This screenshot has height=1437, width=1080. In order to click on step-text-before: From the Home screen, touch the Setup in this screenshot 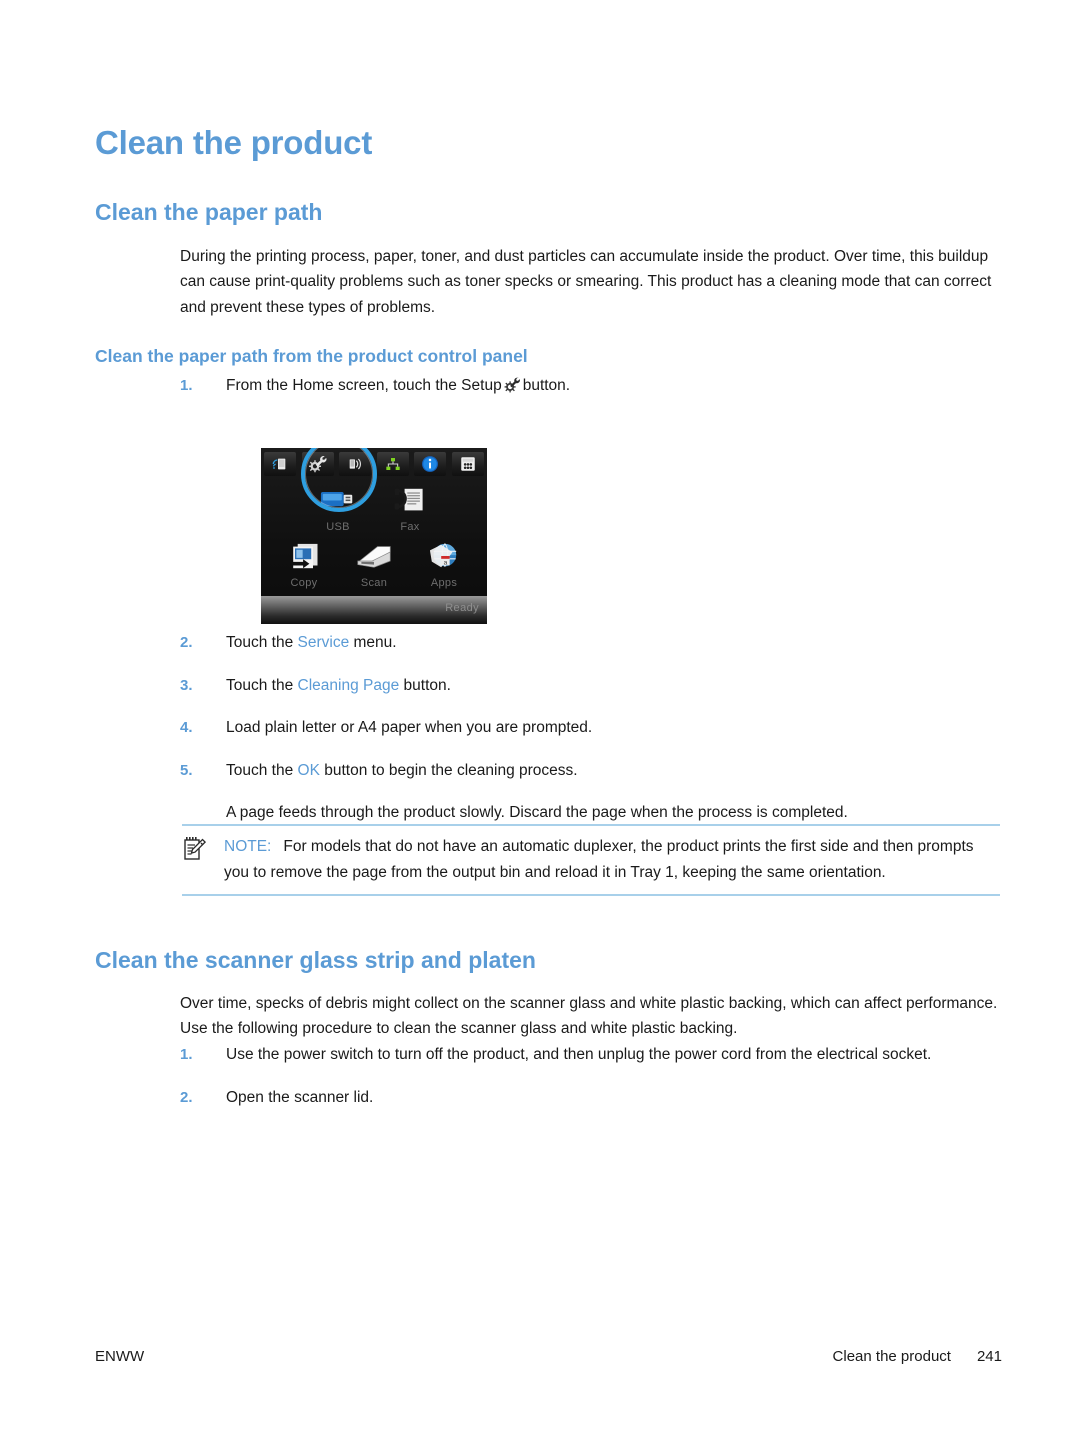, I will do `click(364, 385)`.